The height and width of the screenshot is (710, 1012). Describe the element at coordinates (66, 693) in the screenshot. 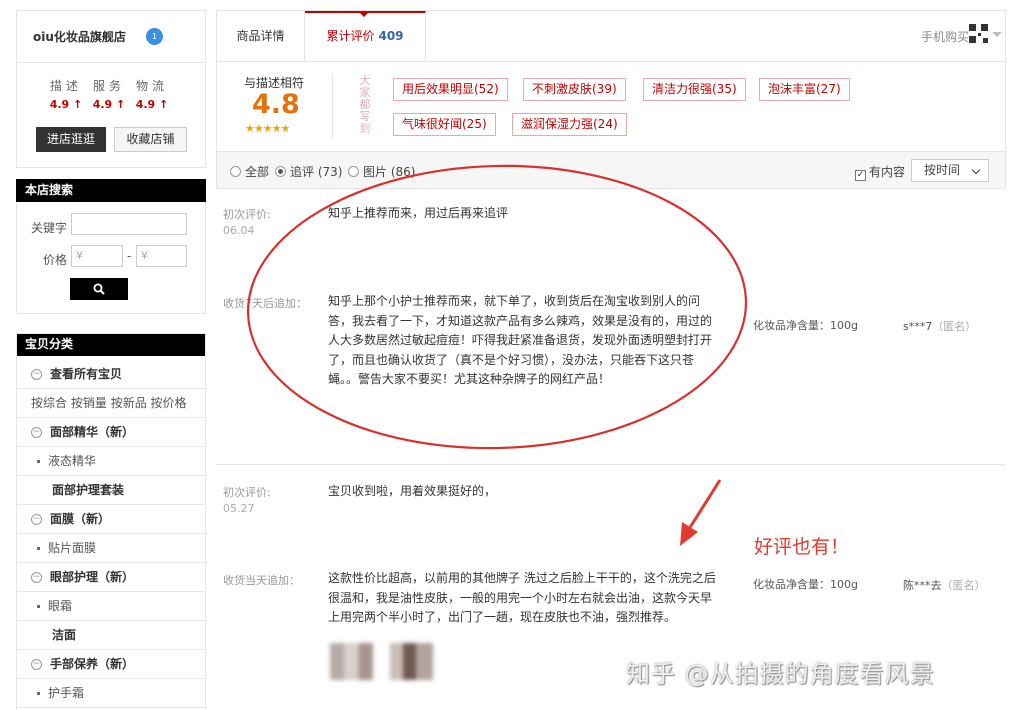

I see `category-label: 护手霜` at that location.